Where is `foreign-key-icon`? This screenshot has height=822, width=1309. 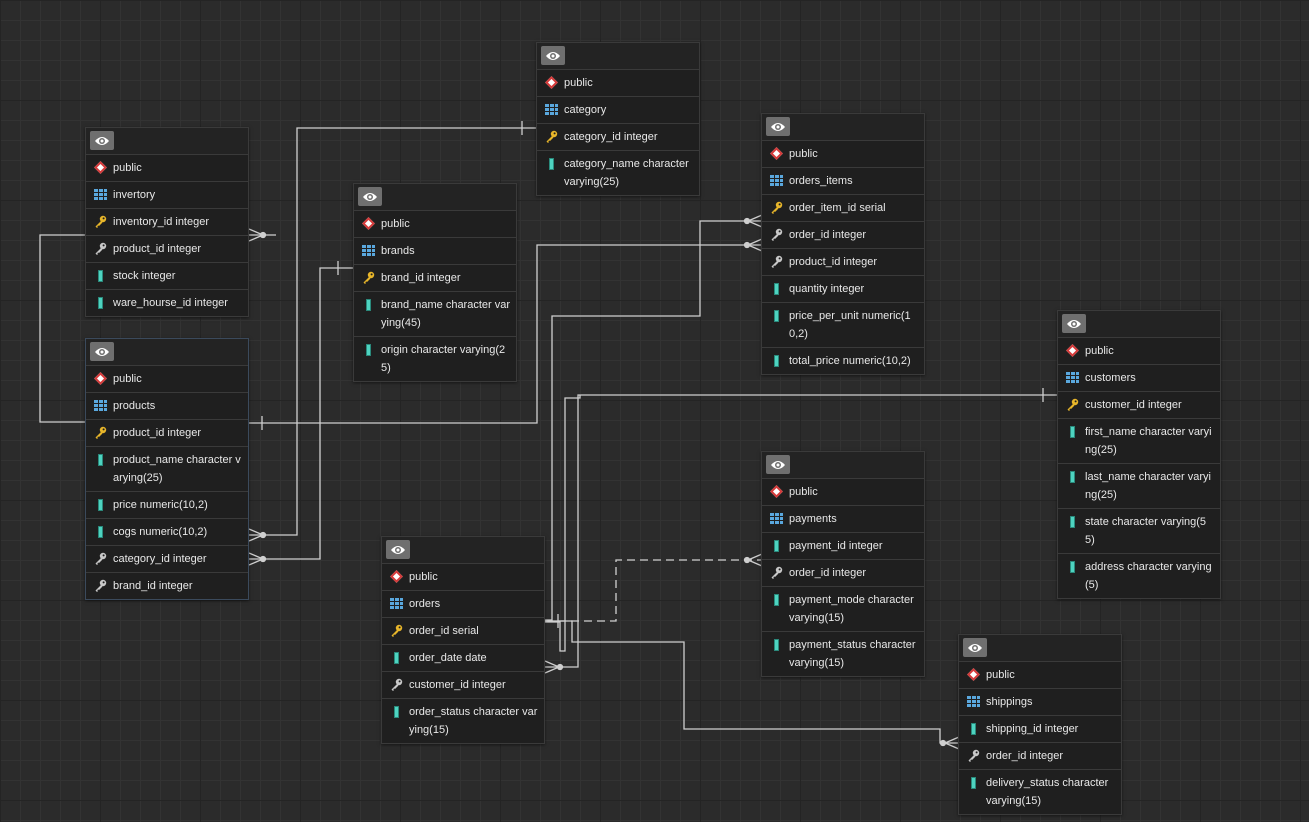 foreign-key-icon is located at coordinates (100, 558).